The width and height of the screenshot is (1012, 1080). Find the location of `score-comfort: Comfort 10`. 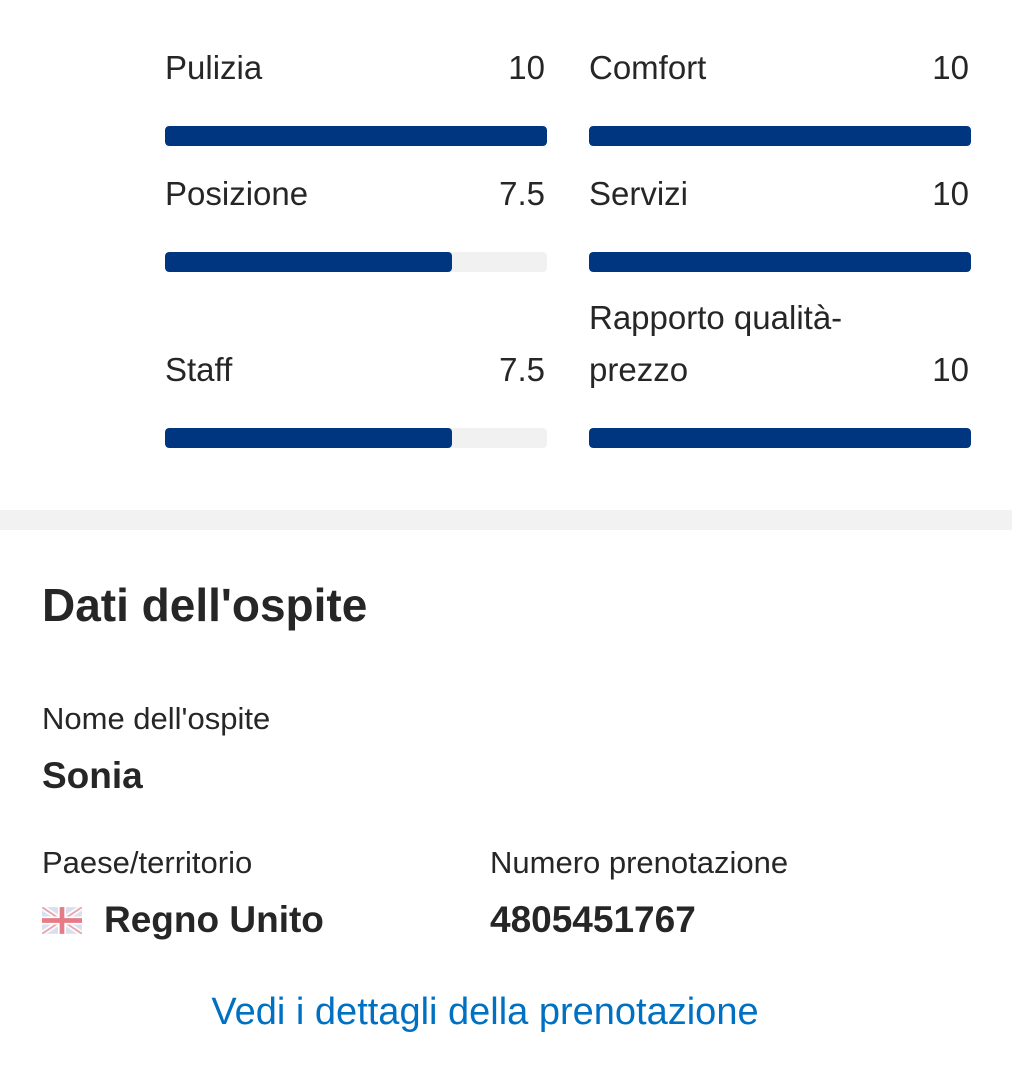

score-comfort: Comfort 10 is located at coordinates (780, 97).